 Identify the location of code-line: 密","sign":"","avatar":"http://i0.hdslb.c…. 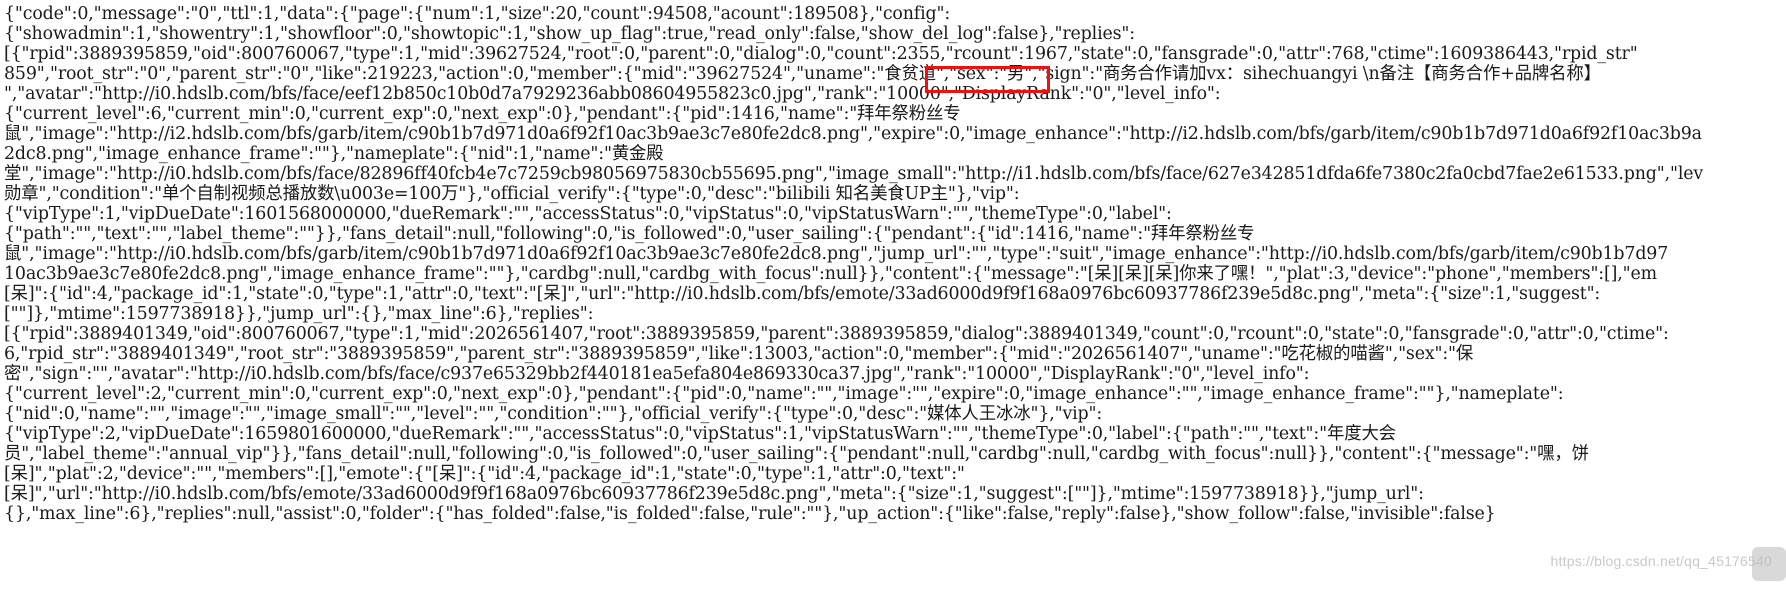
(657, 374).